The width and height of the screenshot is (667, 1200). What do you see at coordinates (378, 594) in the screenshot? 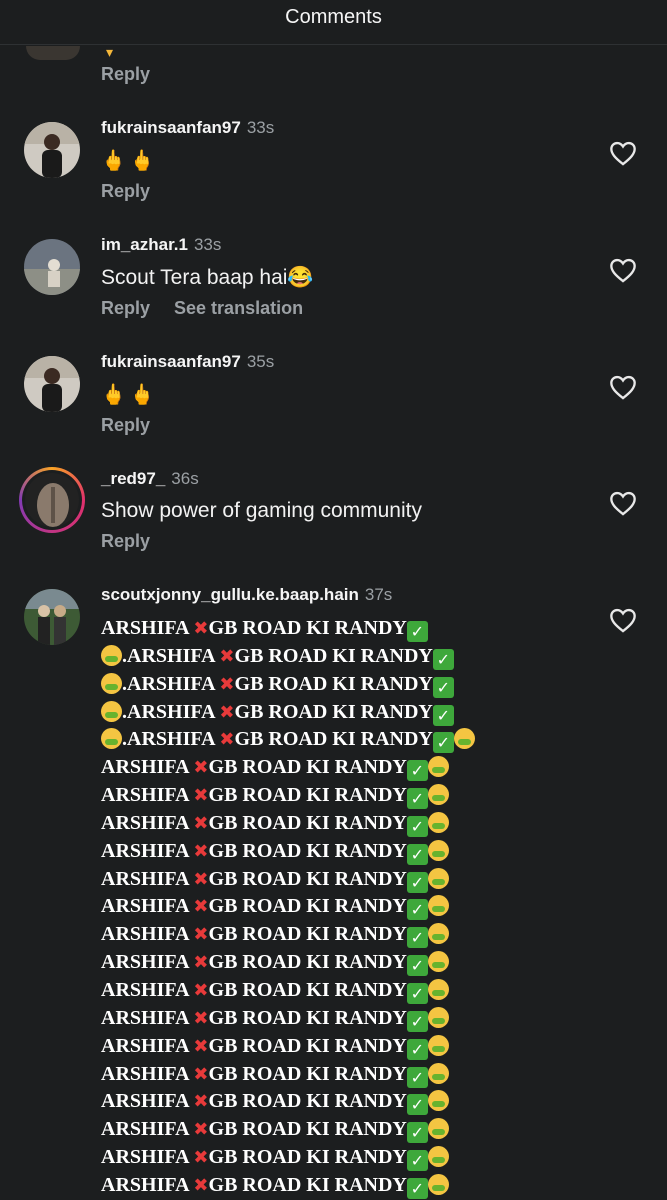
I see `timestamp: 37s` at bounding box center [378, 594].